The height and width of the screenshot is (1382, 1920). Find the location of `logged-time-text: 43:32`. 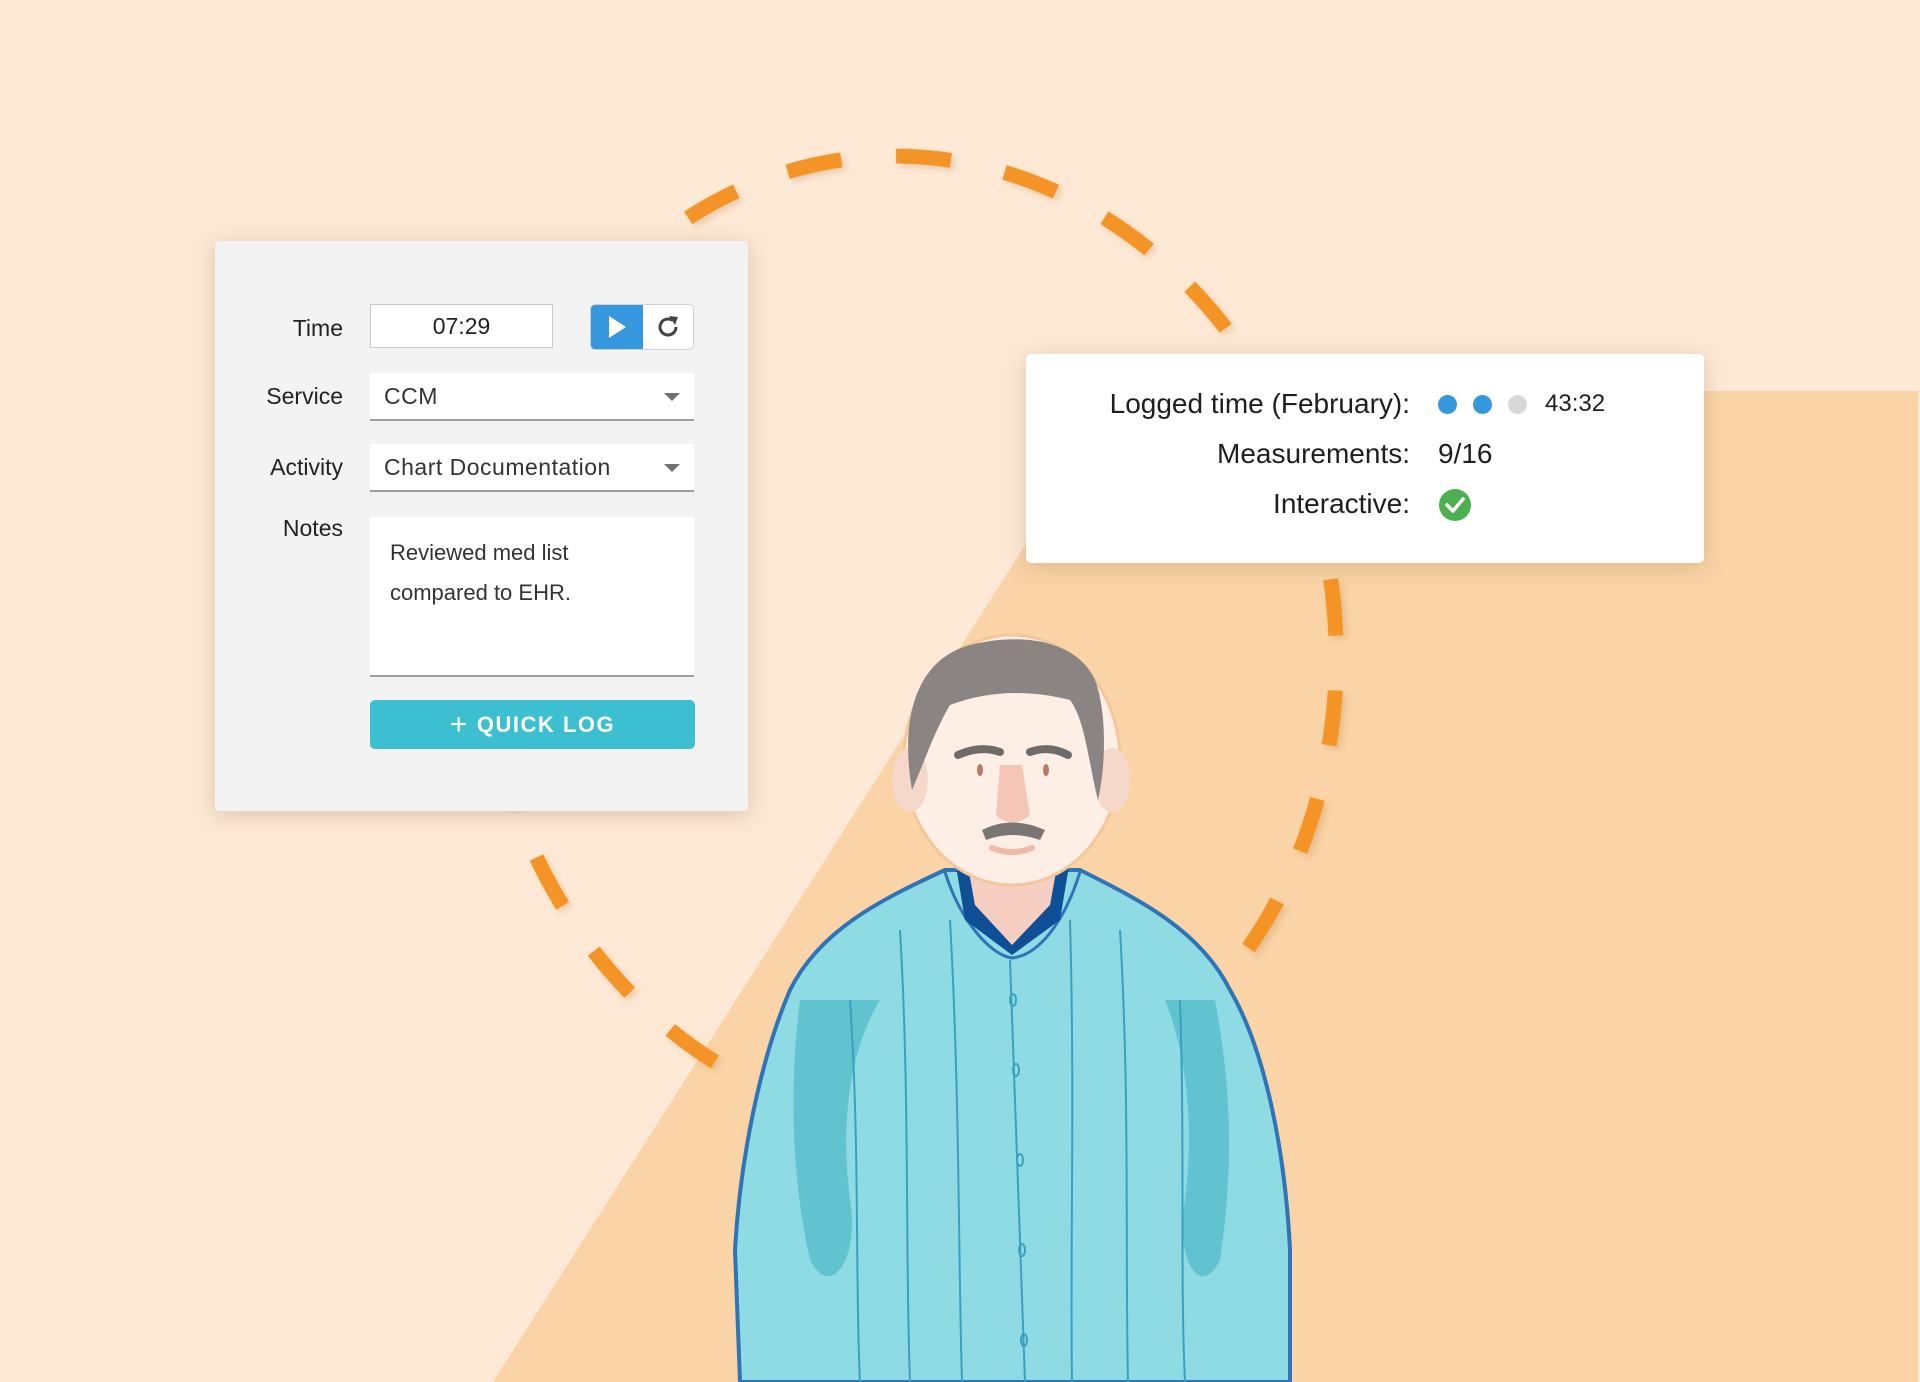

logged-time-text: 43:32 is located at coordinates (1575, 403).